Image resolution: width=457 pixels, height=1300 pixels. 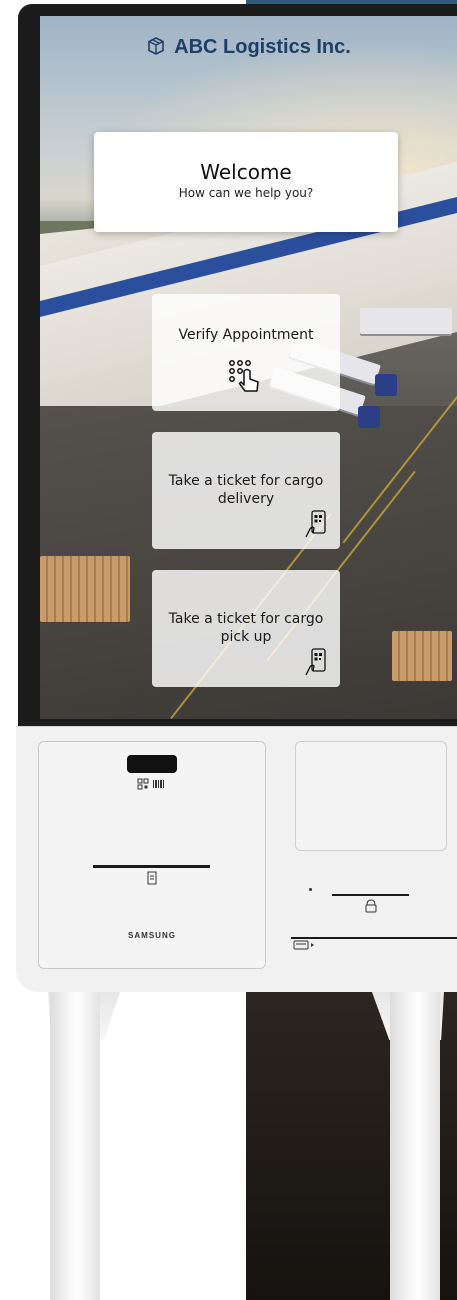 I want to click on card-insert-slot, so click(x=374, y=938).